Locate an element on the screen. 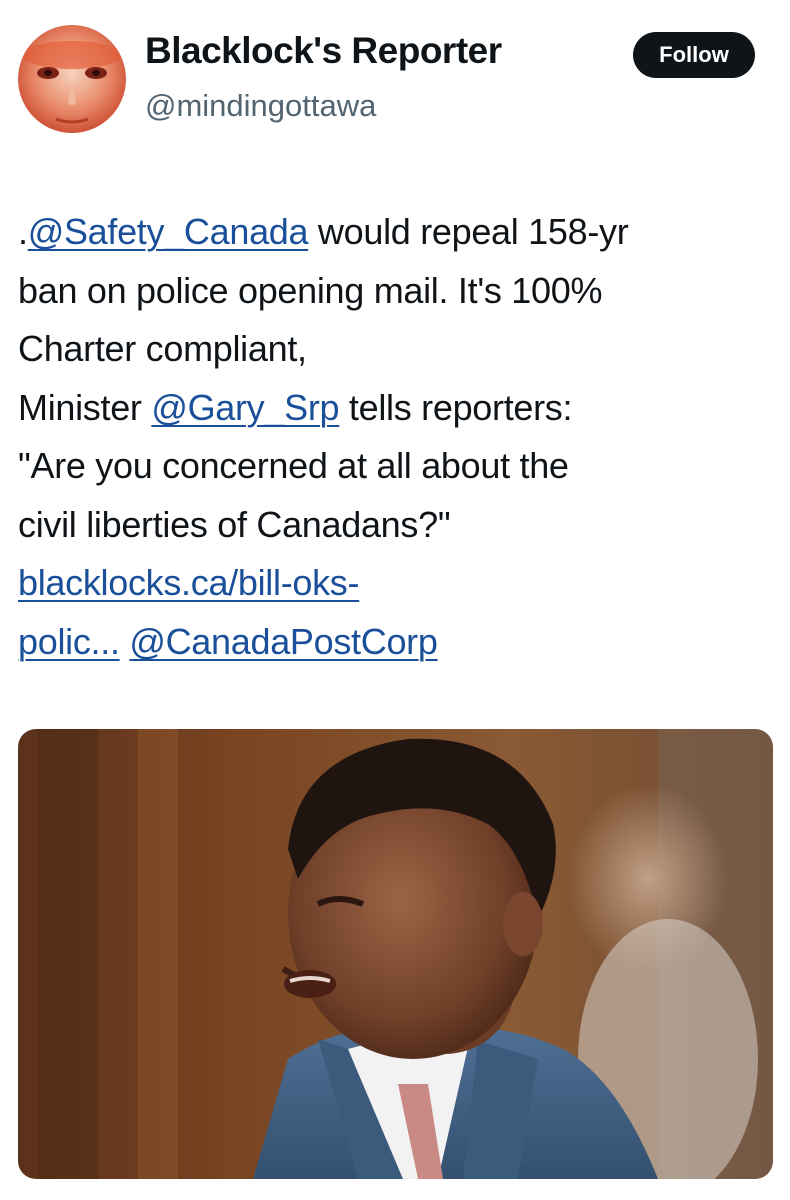 This screenshot has height=1200, width=790. avatar-face-image is located at coordinates (72, 79).